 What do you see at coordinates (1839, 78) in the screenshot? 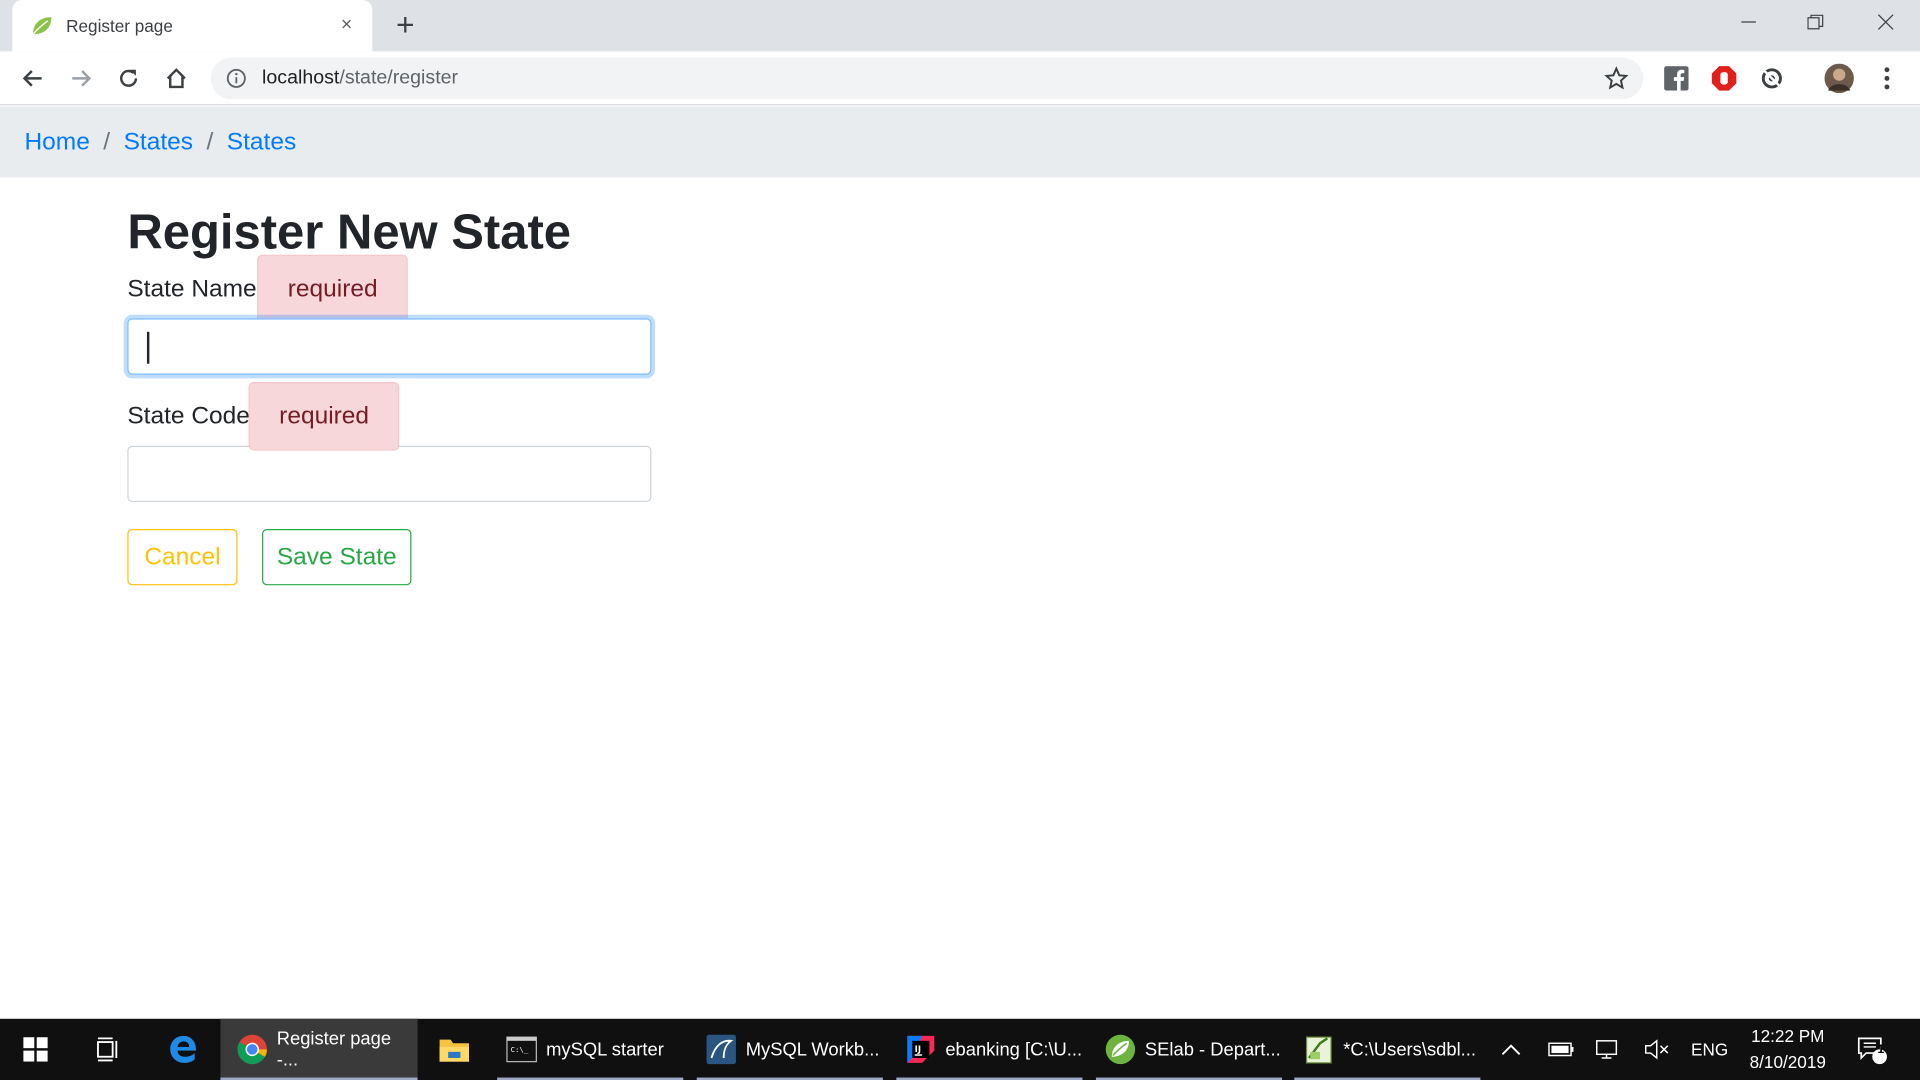
I see `profile-avatar` at bounding box center [1839, 78].